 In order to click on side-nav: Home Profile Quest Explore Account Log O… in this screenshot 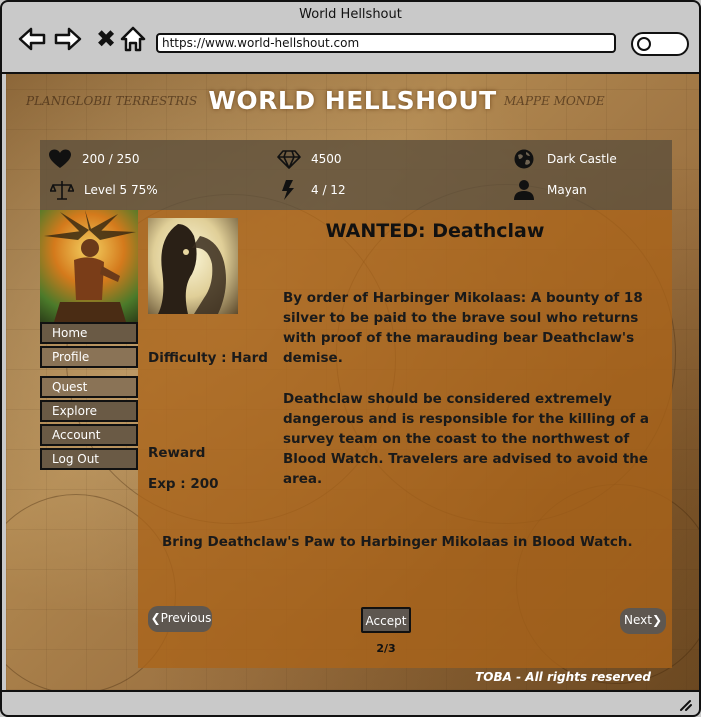, I will do `click(89, 397)`.